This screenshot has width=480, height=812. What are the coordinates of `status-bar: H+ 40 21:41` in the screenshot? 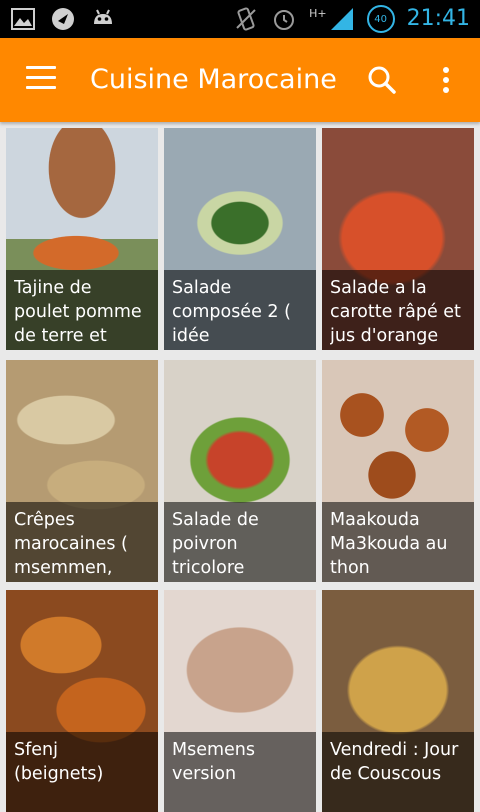 It's located at (240, 19).